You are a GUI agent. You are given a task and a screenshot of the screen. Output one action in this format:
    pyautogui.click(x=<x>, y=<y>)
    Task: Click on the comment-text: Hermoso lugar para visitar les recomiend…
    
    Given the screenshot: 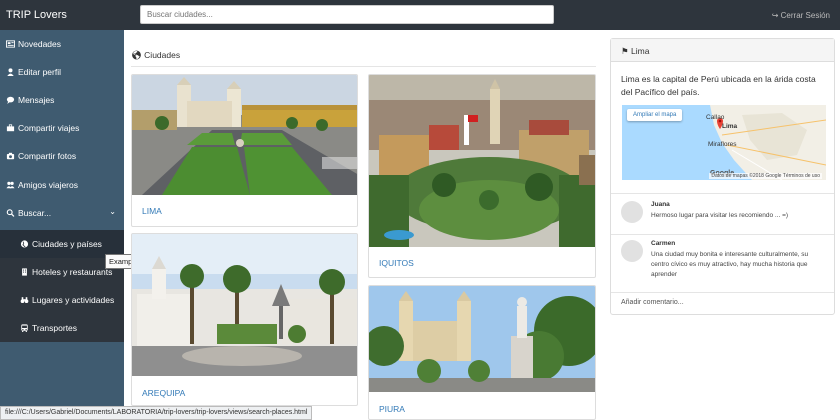 What is the action you would take?
    pyautogui.click(x=720, y=215)
    